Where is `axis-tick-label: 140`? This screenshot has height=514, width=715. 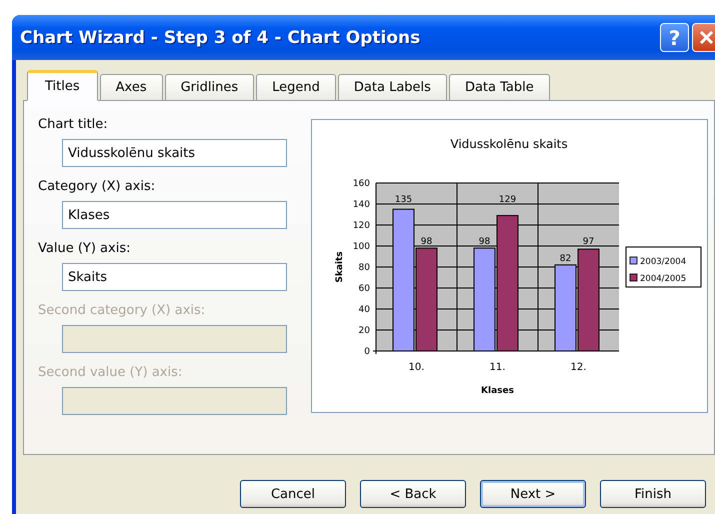 axis-tick-label: 140 is located at coordinates (361, 205).